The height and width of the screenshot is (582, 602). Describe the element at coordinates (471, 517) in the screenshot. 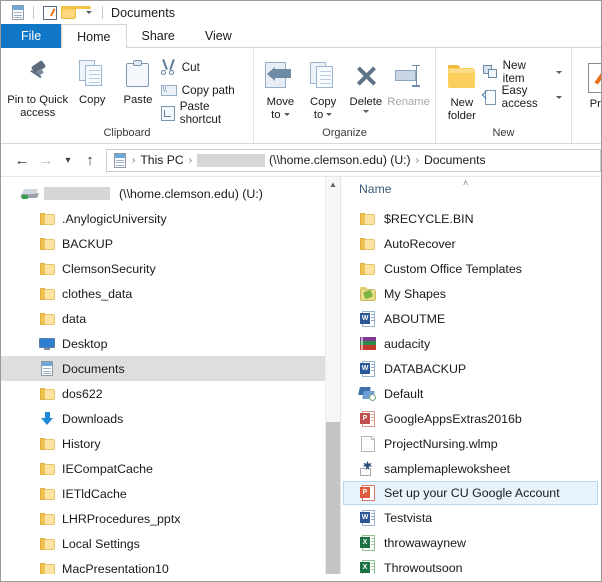

I see `list-item: W Testvista` at that location.